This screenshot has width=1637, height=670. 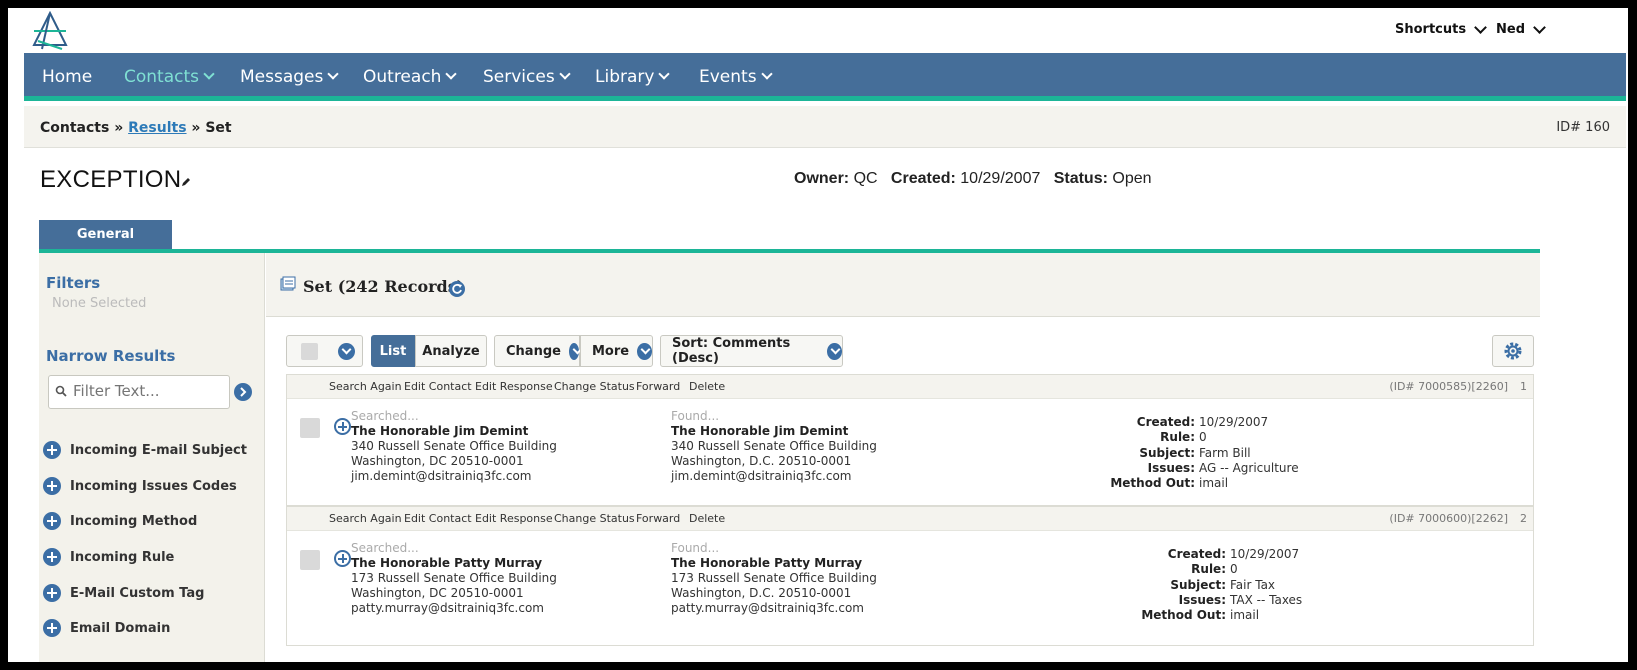 I want to click on address-city: Washington, DC 20510-0001, so click(x=437, y=461).